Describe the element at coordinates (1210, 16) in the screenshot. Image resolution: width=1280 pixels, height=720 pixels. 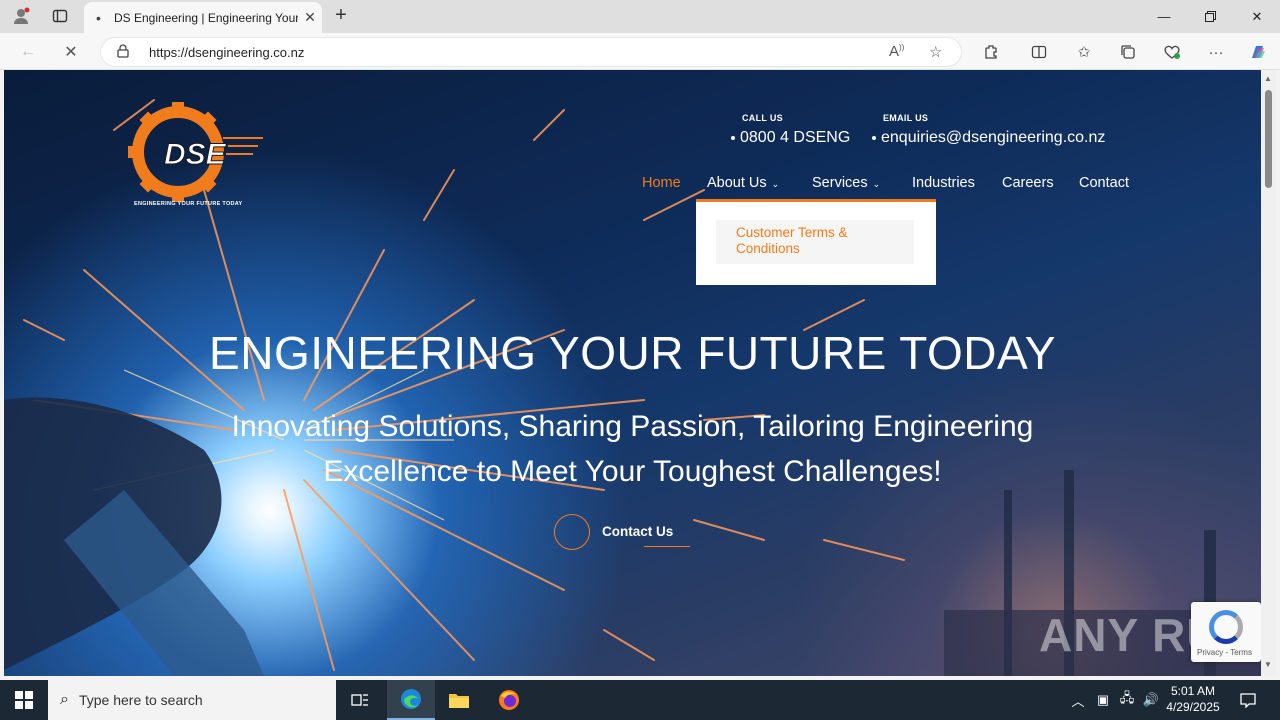
I see `restore-icon` at that location.